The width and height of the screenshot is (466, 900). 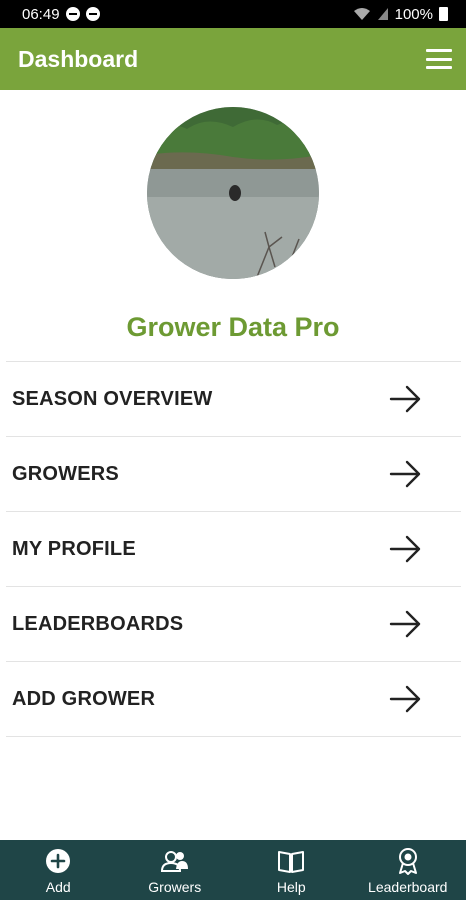 I want to click on menu-item-season-overview: SEASON OVERVIEW, so click(x=233, y=399).